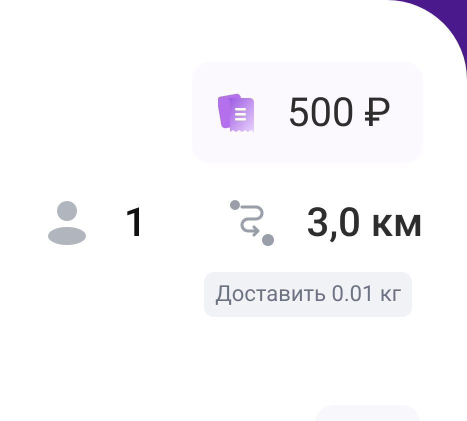 The height and width of the screenshot is (421, 467). What do you see at coordinates (308, 294) in the screenshot?
I see `cargo-tag: Доставить 0.01 кг` at bounding box center [308, 294].